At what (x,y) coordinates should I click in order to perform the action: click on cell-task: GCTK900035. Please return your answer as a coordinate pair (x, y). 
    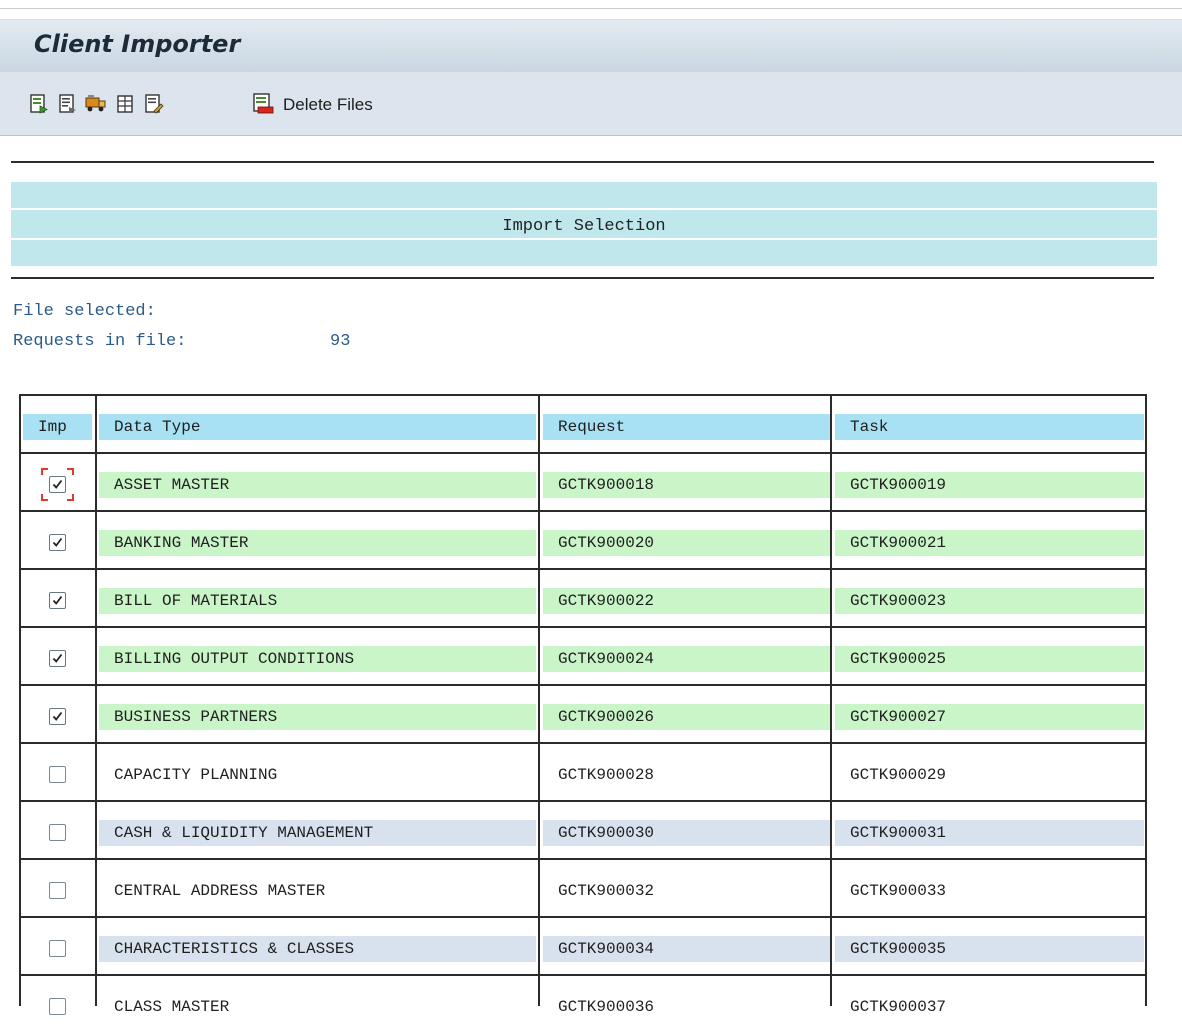
    Looking at the image, I should click on (989, 949).